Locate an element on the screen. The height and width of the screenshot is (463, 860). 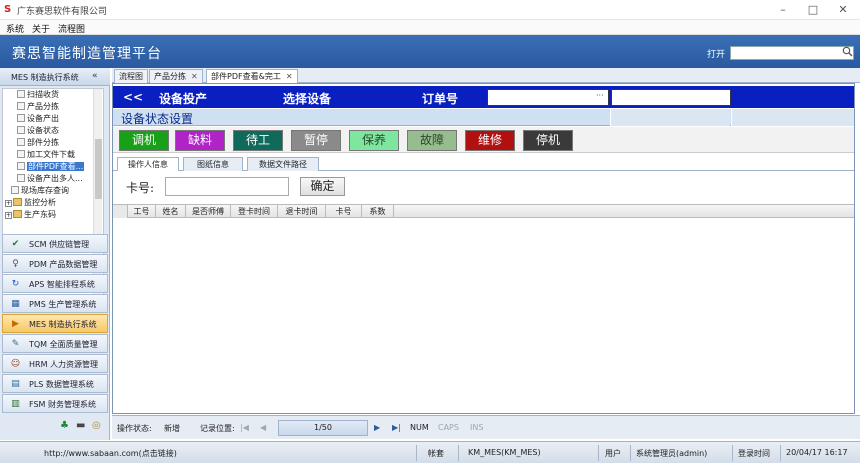
tab-part-pdf: 部件PDF查看&完工 ✕ is located at coordinates (252, 76).